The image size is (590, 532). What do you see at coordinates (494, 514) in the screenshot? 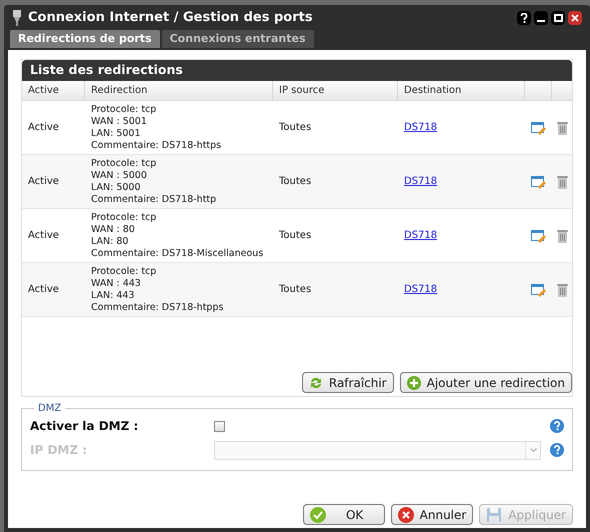
I see `floppy-icon` at bounding box center [494, 514].